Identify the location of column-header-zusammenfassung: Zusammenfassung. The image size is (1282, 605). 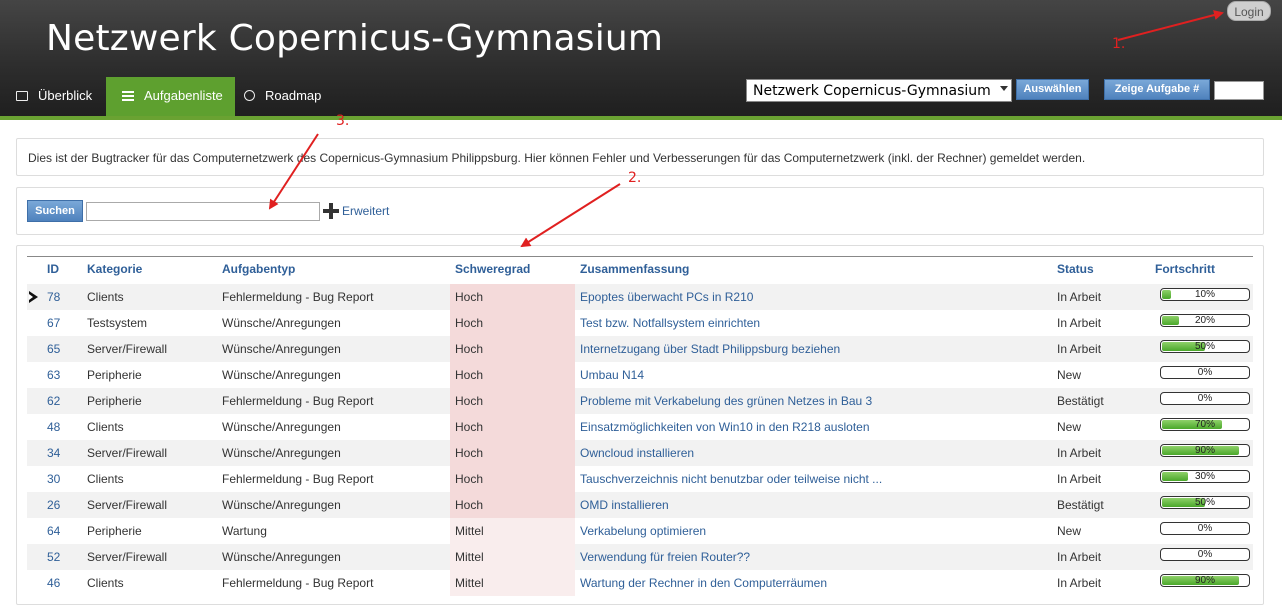
(634, 269).